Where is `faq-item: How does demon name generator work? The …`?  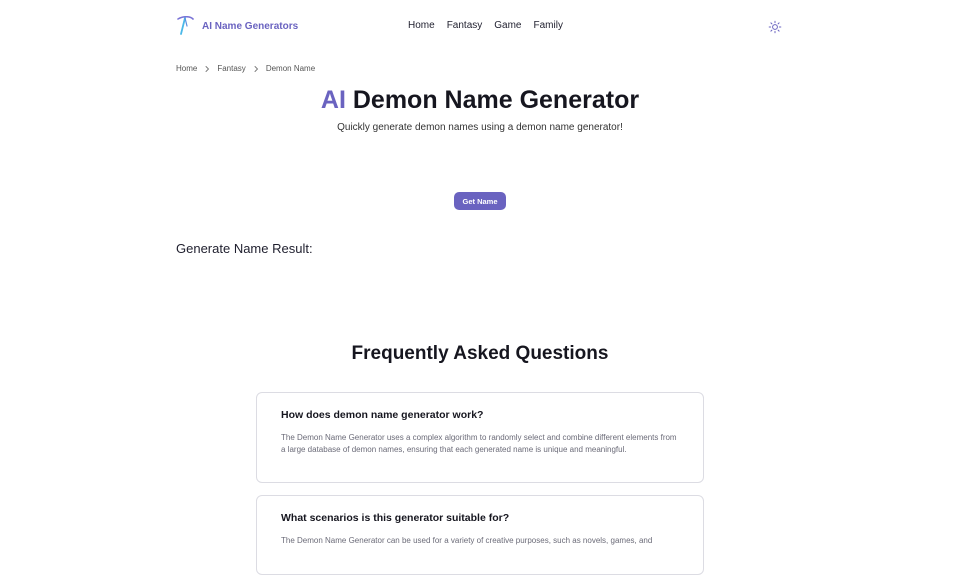 faq-item: How does demon name generator work? The … is located at coordinates (480, 437).